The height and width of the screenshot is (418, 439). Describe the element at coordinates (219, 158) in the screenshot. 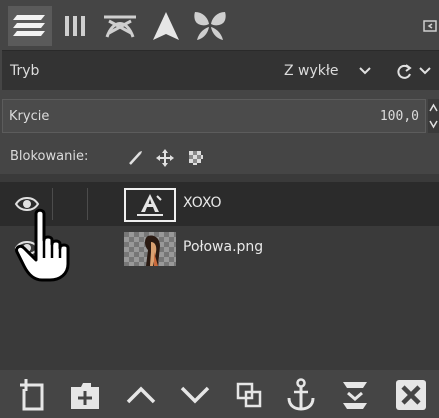

I see `lock-row: Blokowanie:` at that location.